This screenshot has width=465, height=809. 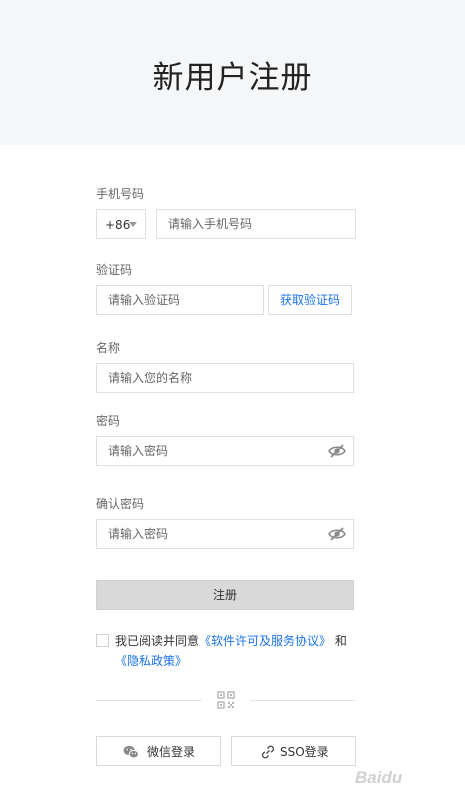 I want to click on password-label: 密码, so click(x=108, y=421).